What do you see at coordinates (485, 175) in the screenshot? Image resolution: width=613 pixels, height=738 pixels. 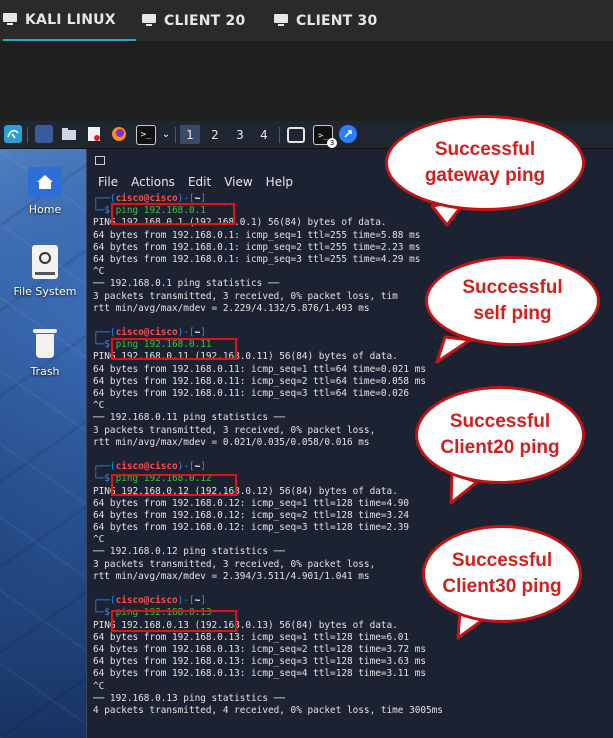 I see `callout-line: gateway ping` at bounding box center [485, 175].